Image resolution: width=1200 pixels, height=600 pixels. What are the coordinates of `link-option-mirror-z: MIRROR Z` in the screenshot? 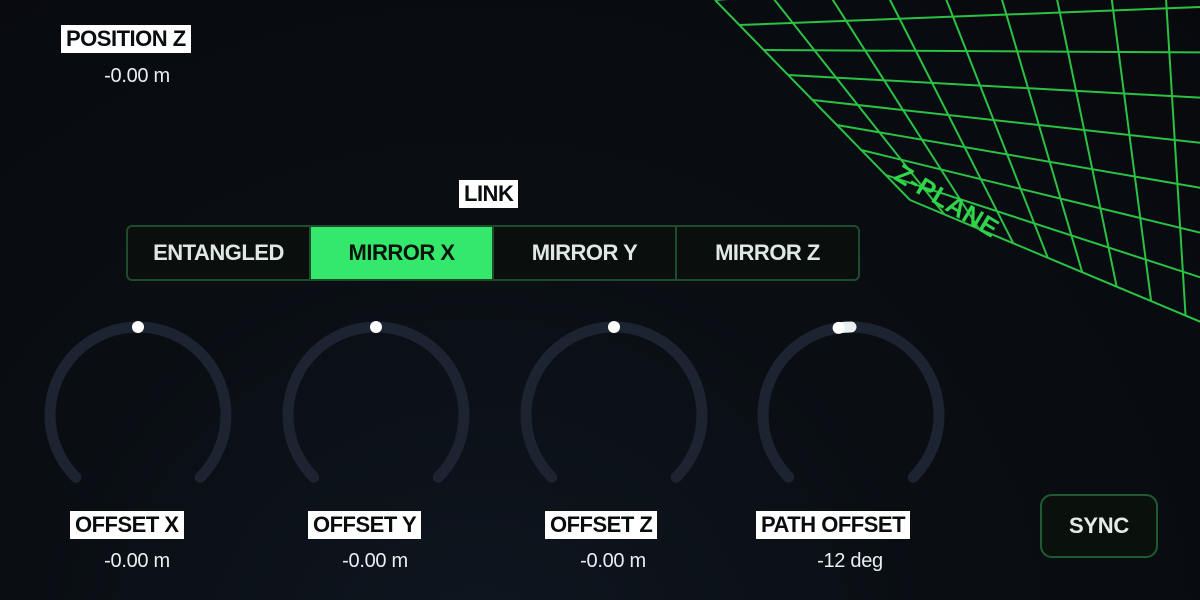 It's located at (767, 253).